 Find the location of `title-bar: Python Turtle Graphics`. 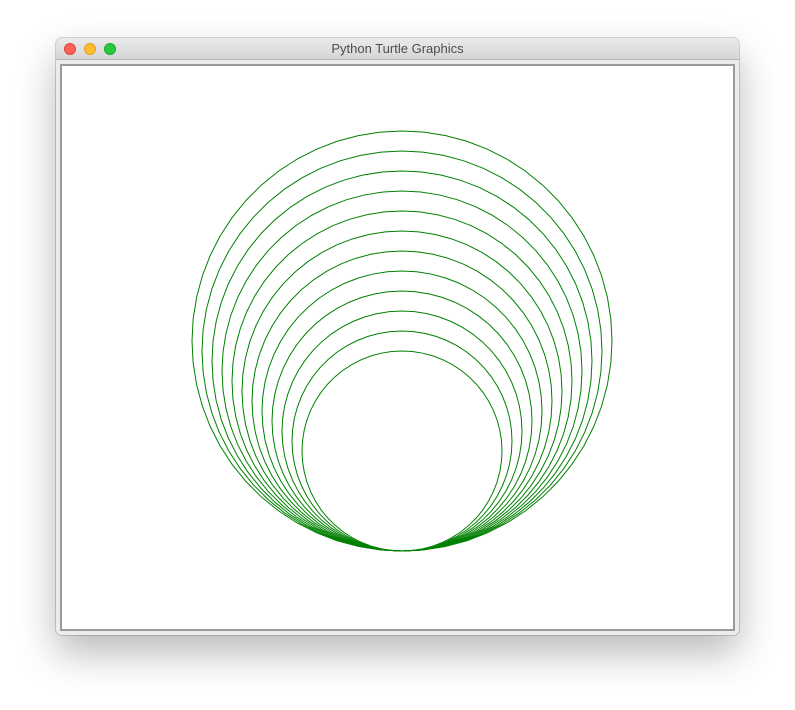

title-bar: Python Turtle Graphics is located at coordinates (397, 49).